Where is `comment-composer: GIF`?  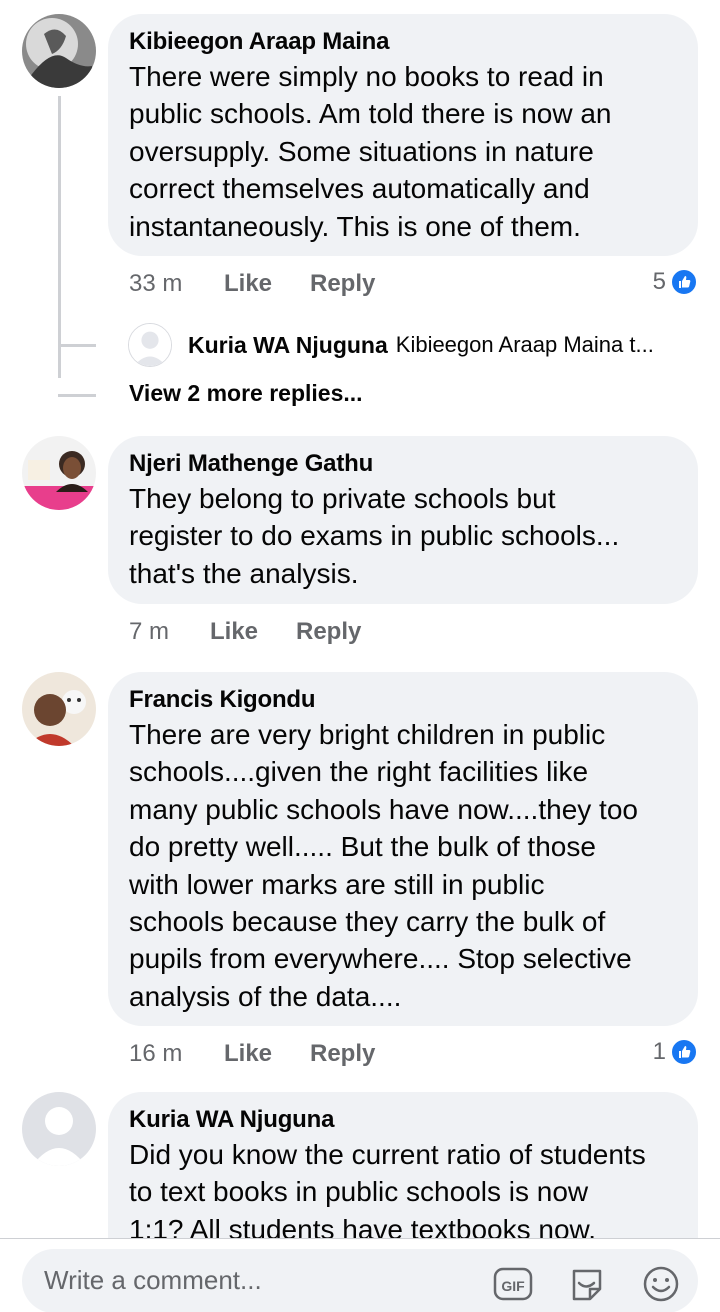 comment-composer: GIF is located at coordinates (360, 1275).